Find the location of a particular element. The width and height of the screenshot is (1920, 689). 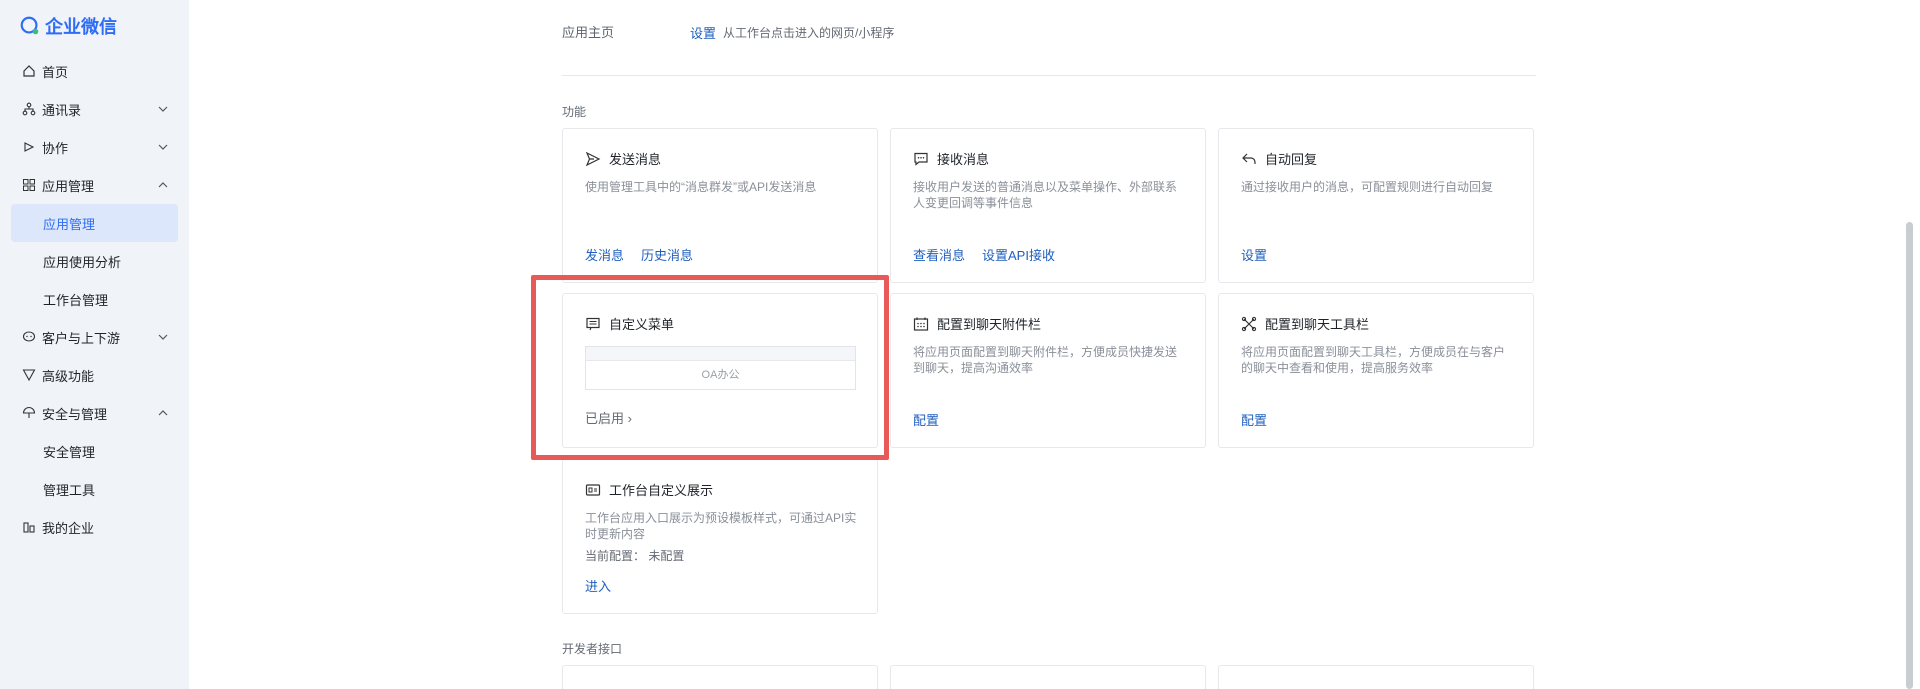

card-links: 设置 is located at coordinates (1262, 254).